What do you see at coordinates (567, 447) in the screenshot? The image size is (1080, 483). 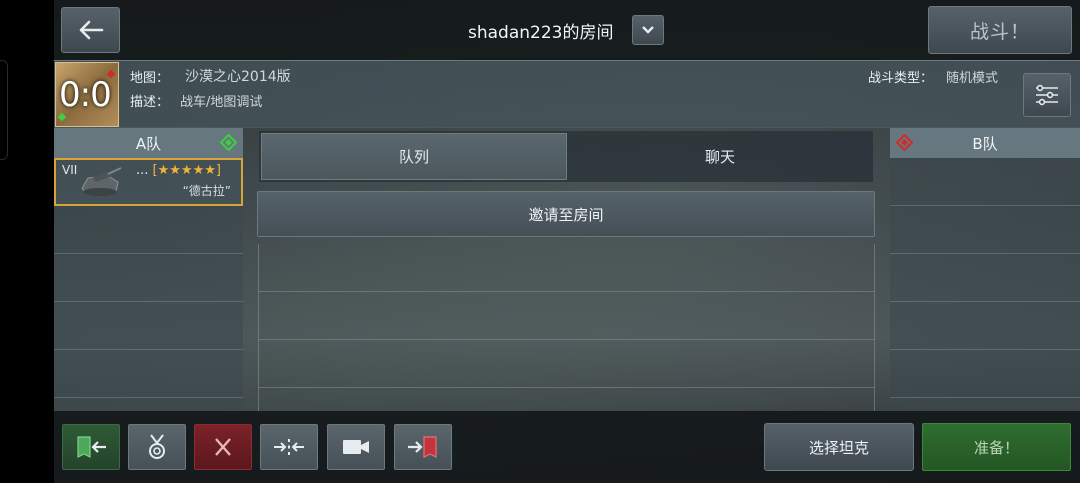 I see `bottom-bar: 选择坦克 准备！` at bounding box center [567, 447].